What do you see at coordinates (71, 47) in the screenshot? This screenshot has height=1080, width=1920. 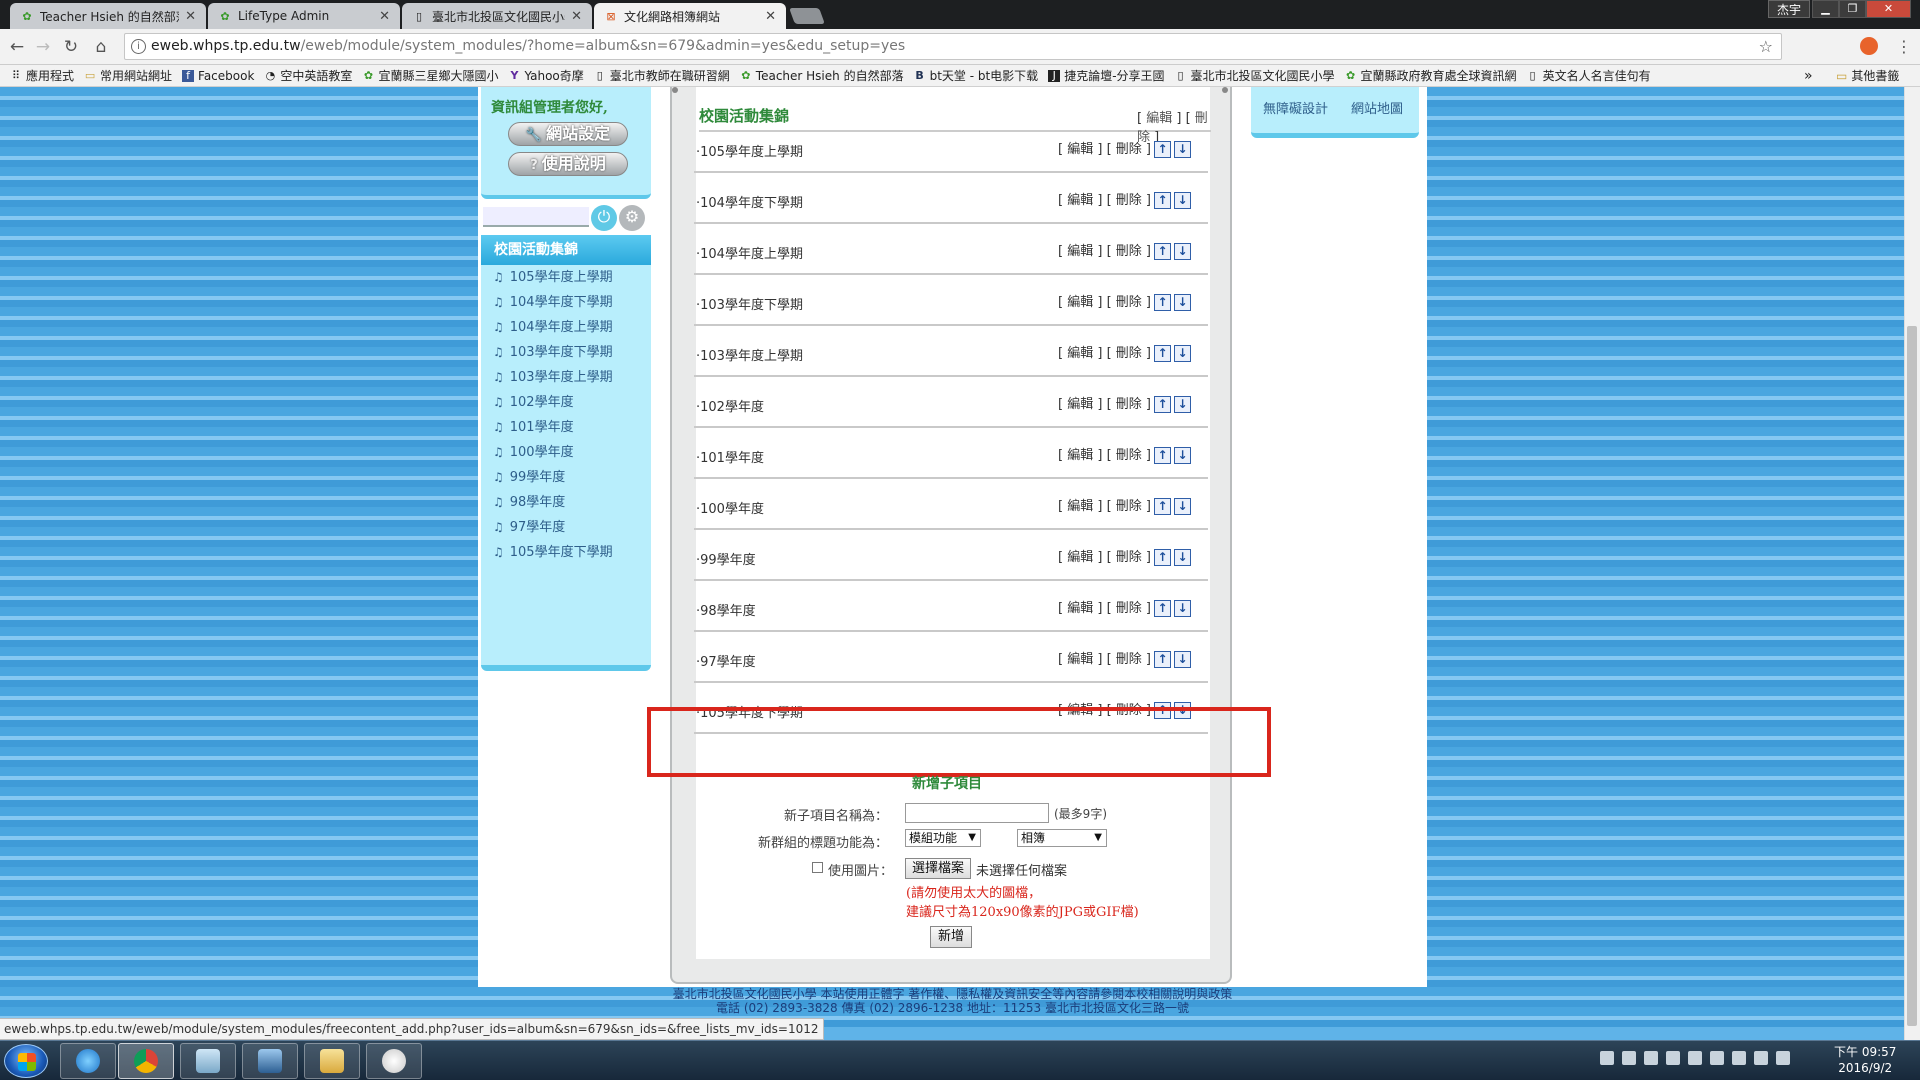 I see `reload-icon: ↻` at bounding box center [71, 47].